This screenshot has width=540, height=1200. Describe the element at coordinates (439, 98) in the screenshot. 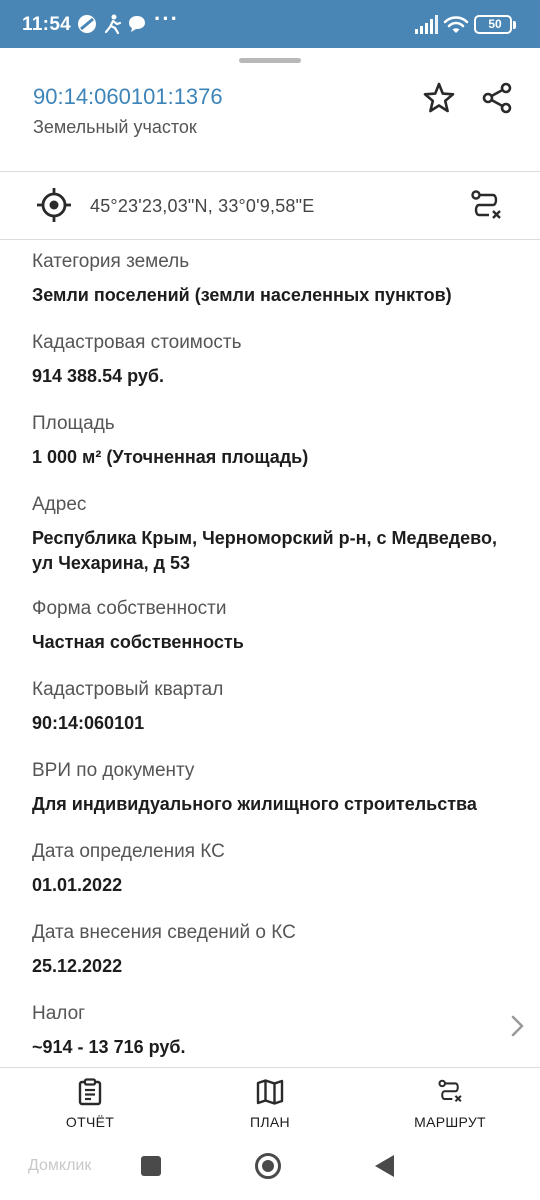

I see `star-outline-icon` at that location.